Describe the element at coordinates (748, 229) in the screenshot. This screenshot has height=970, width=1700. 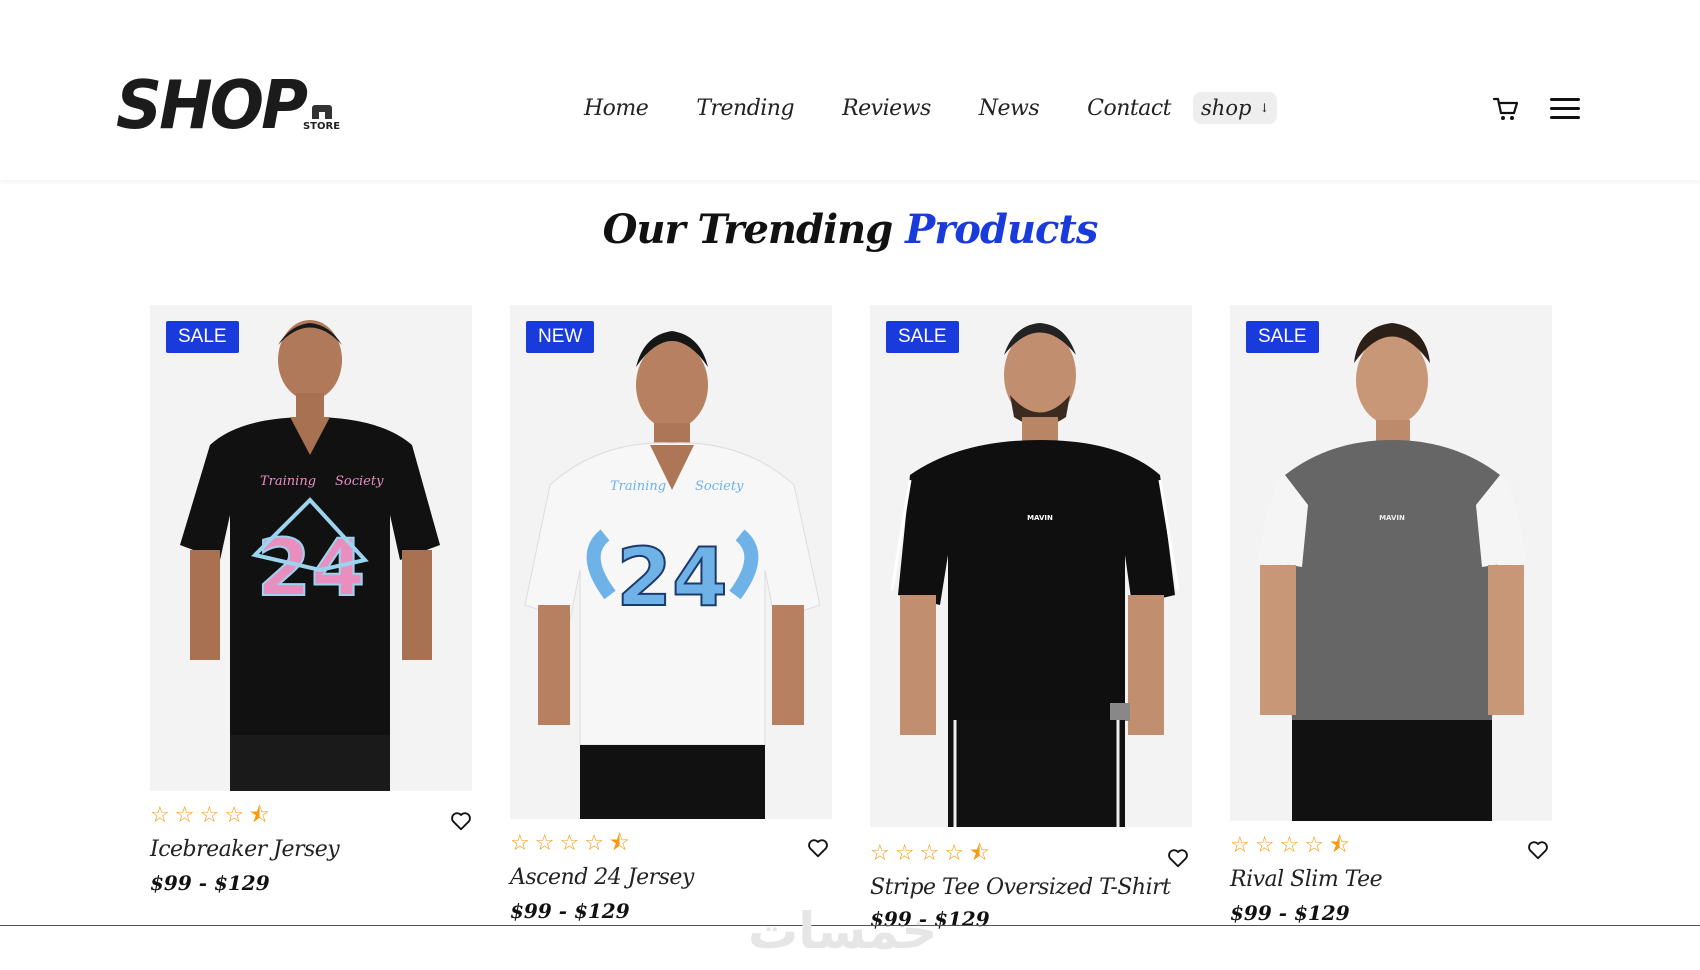
I see `section-title-main: Our Trending` at that location.